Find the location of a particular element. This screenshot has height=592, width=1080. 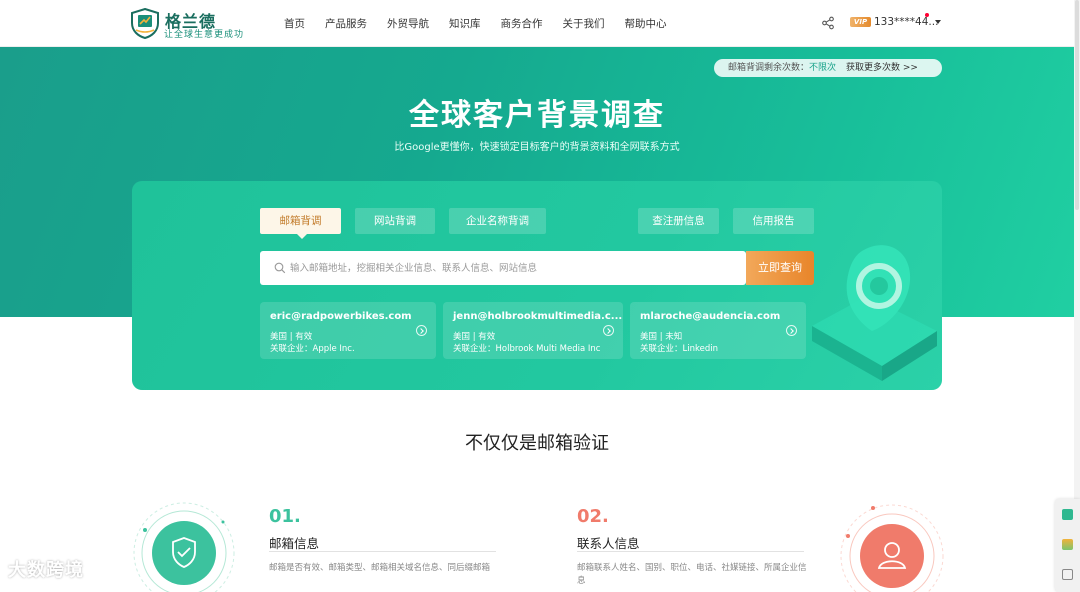

nav-help: 帮助中心 is located at coordinates (646, 23).